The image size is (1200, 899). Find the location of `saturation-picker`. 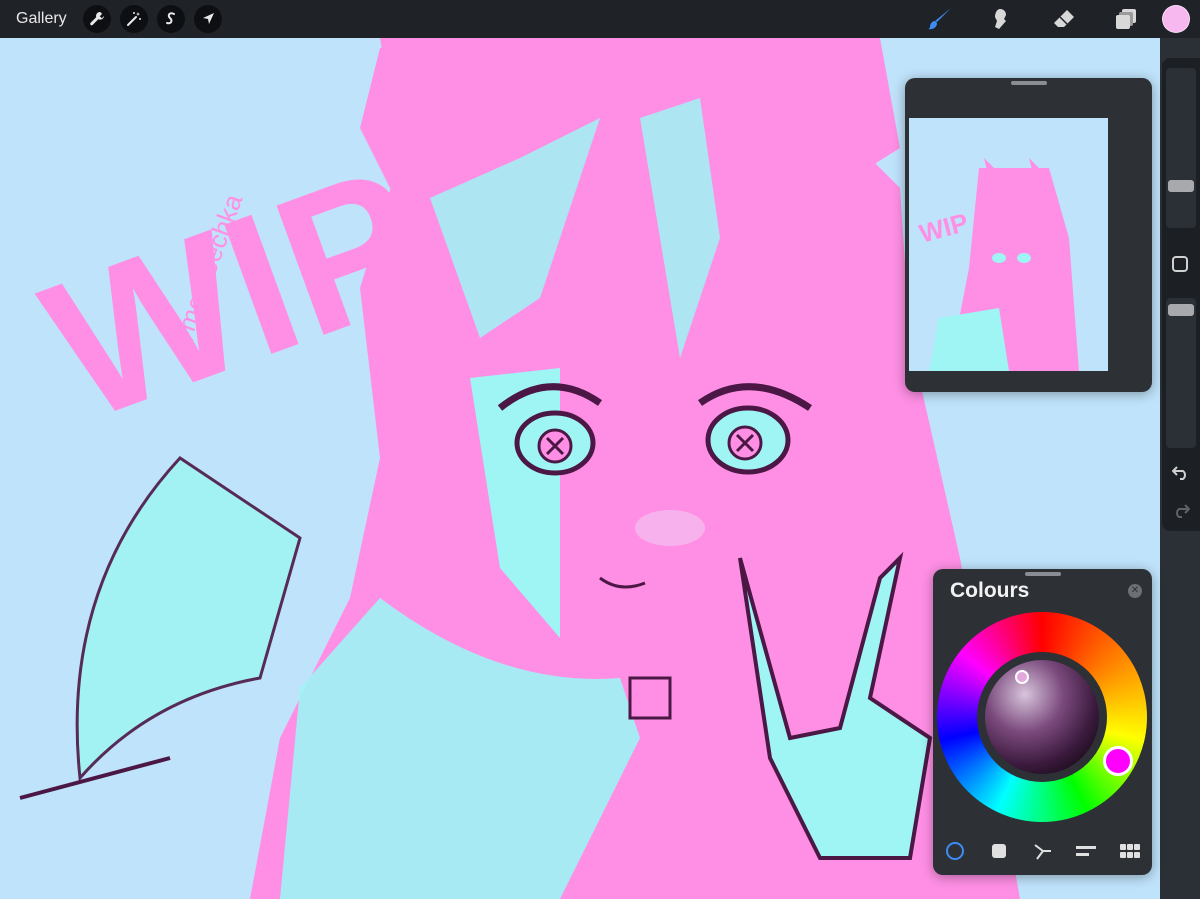

saturation-picker is located at coordinates (1022, 677).